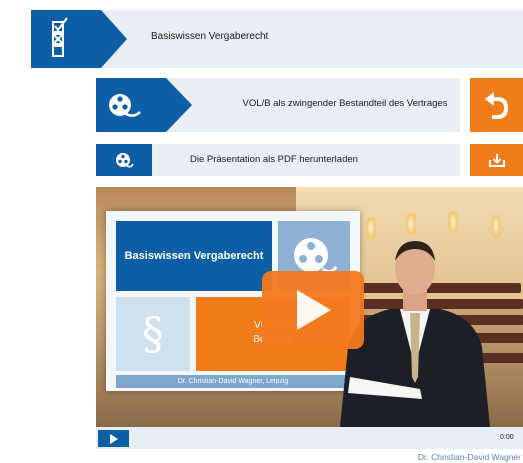 This screenshot has height=463, width=523. I want to click on video-play-button, so click(313, 310).